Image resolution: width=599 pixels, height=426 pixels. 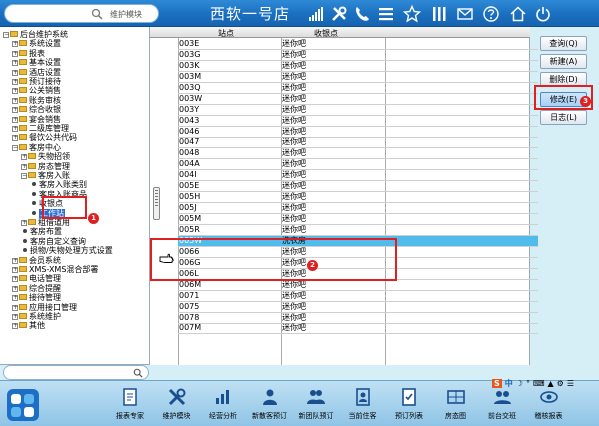 What do you see at coordinates (386, 14) in the screenshot?
I see `menu-list-icon` at bounding box center [386, 14].